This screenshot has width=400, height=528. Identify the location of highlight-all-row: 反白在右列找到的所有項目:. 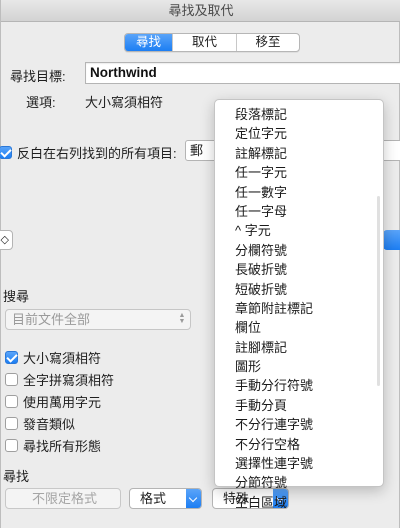
(88, 152).